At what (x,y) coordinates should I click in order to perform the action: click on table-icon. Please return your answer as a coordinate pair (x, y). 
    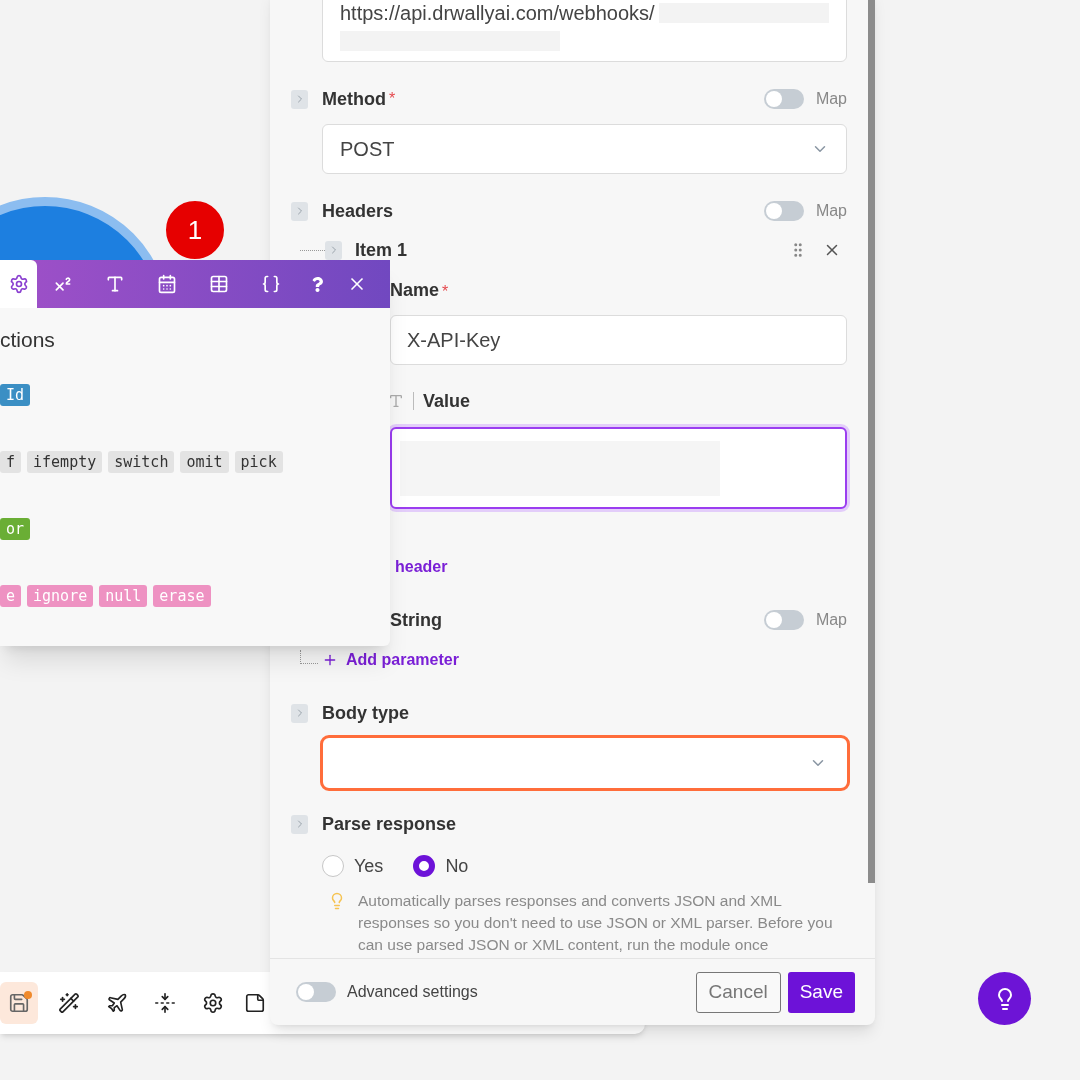
    Looking at the image, I should click on (219, 284).